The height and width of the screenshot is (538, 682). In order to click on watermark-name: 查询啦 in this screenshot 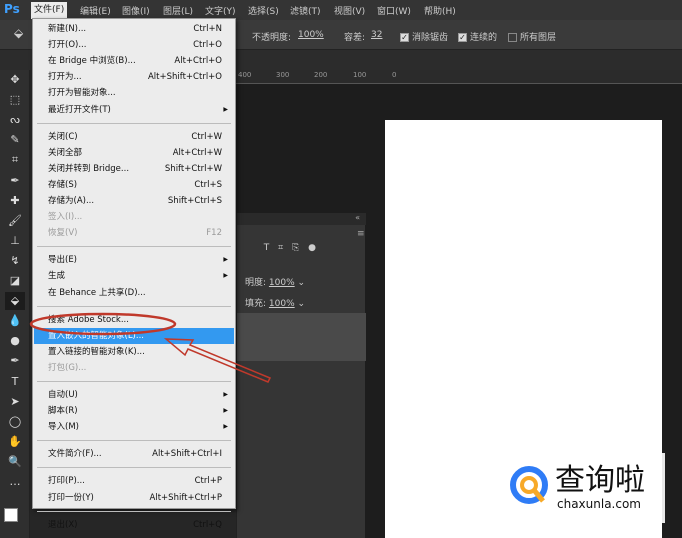, I will do `click(600, 480)`.